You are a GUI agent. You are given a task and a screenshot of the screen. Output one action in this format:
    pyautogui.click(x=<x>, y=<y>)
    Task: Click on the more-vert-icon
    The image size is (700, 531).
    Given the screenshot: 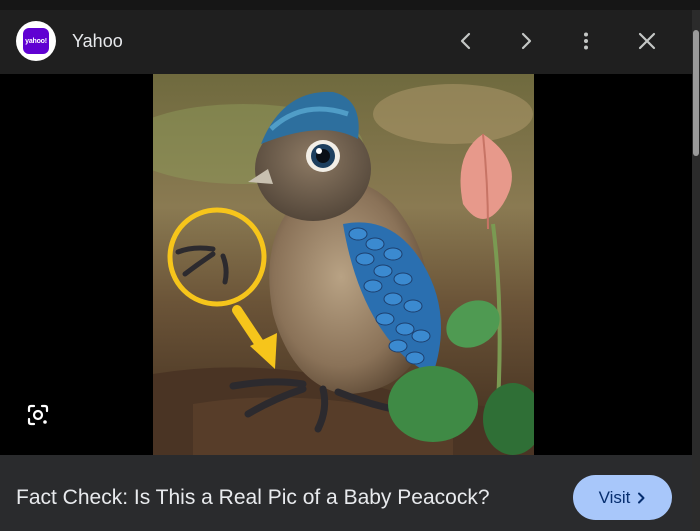 What is the action you would take?
    pyautogui.click(x=586, y=41)
    